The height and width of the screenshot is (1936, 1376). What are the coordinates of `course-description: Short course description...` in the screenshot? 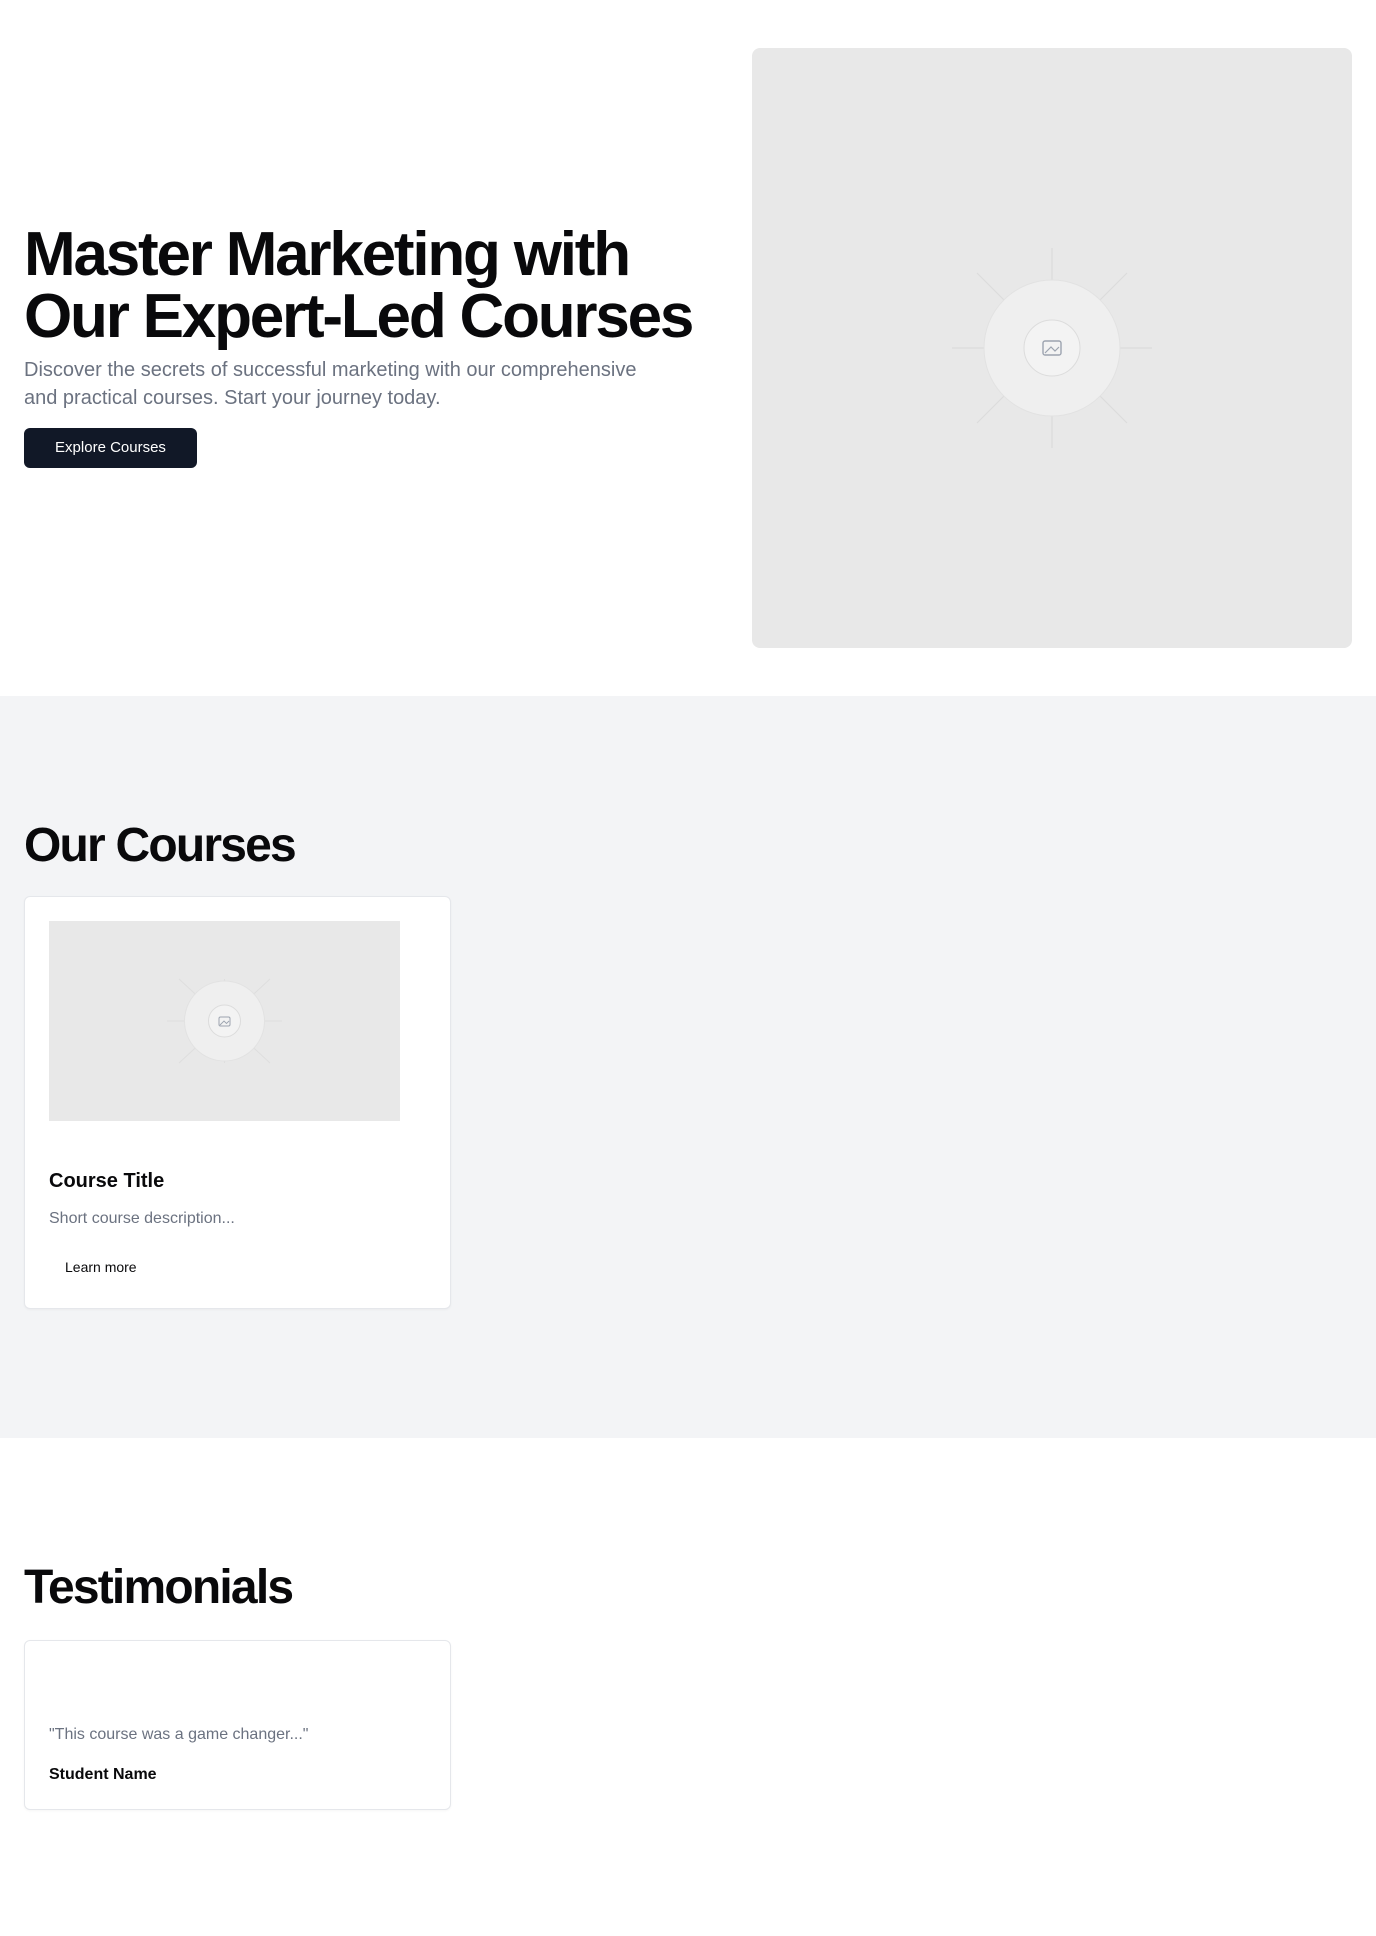 It's located at (142, 1218).